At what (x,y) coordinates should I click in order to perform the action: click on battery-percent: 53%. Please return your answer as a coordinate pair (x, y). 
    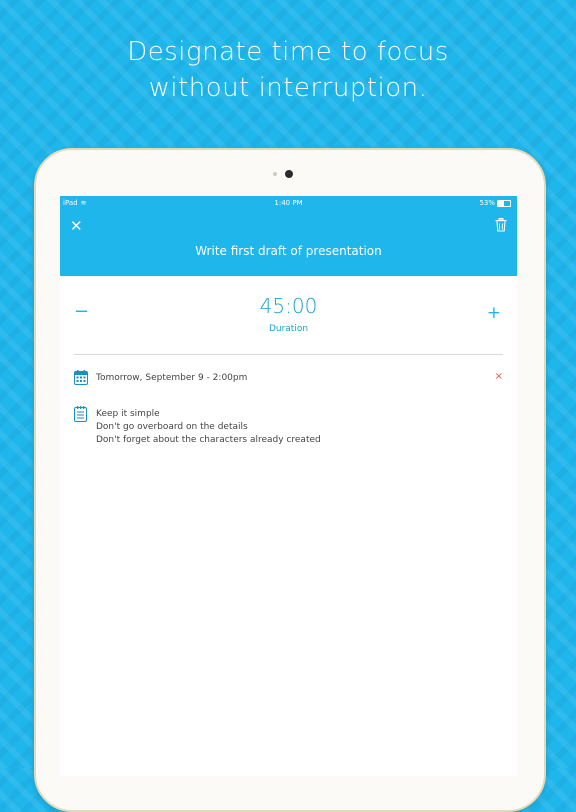
    Looking at the image, I should click on (487, 203).